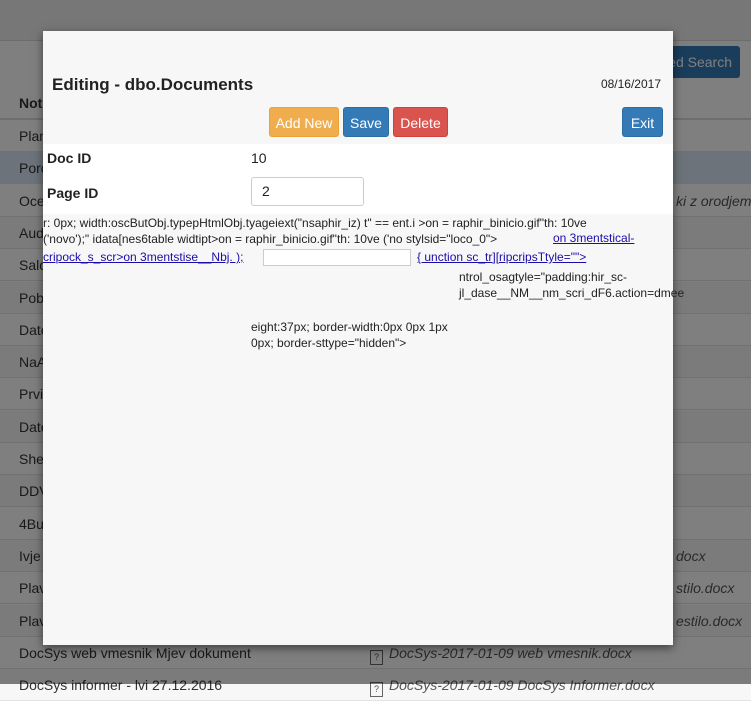 The width and height of the screenshot is (751, 701). I want to click on modal-title: Editing - dbo.Documents, so click(153, 84).